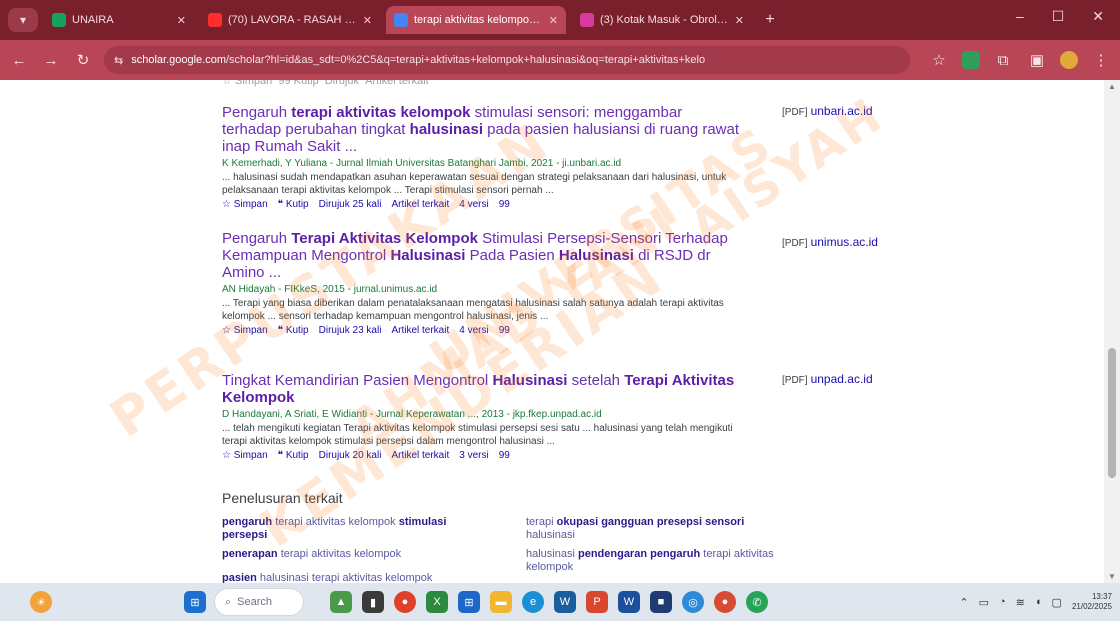  Describe the element at coordinates (341, 602) in the screenshot. I see `widget-icon: ▲` at that location.